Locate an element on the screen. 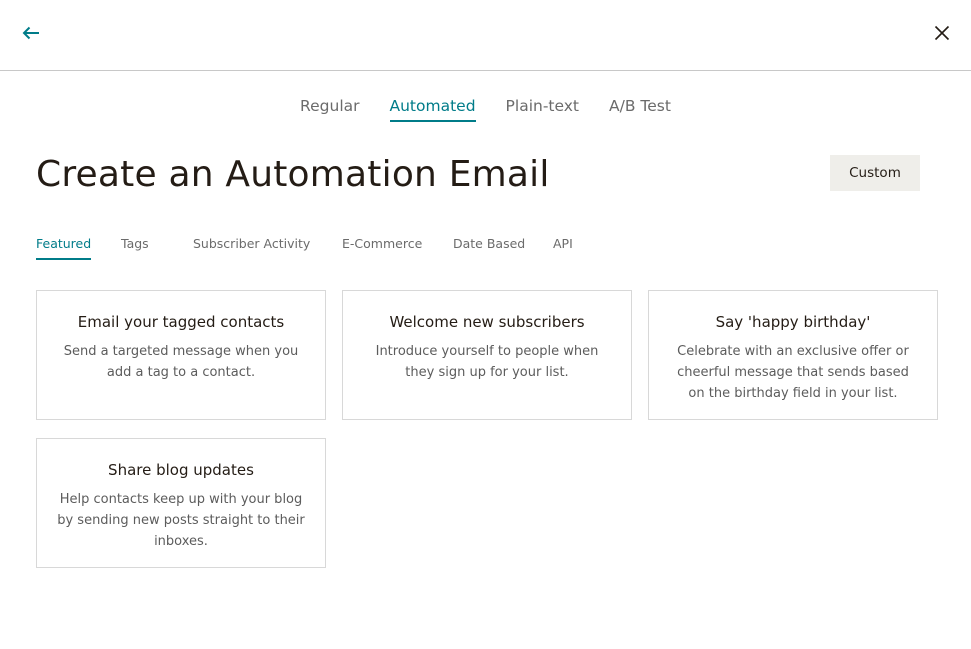  tab-automated: Automated is located at coordinates (432, 109).